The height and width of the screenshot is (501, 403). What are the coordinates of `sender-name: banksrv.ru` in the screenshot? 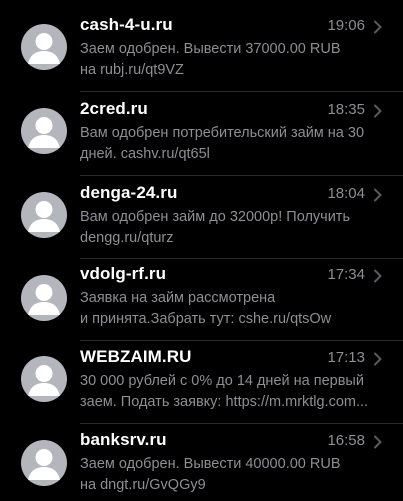 It's located at (123, 439).